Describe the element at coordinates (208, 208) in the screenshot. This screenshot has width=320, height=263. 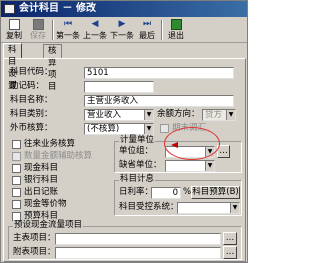
I see `subject-ctrl-select: ▼` at that location.